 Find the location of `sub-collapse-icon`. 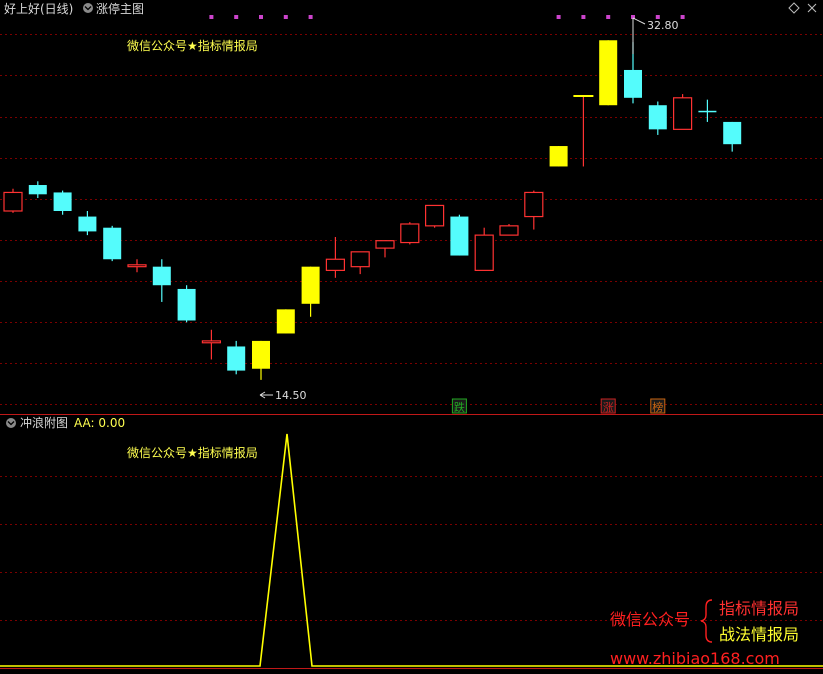

sub-collapse-icon is located at coordinates (11, 423).